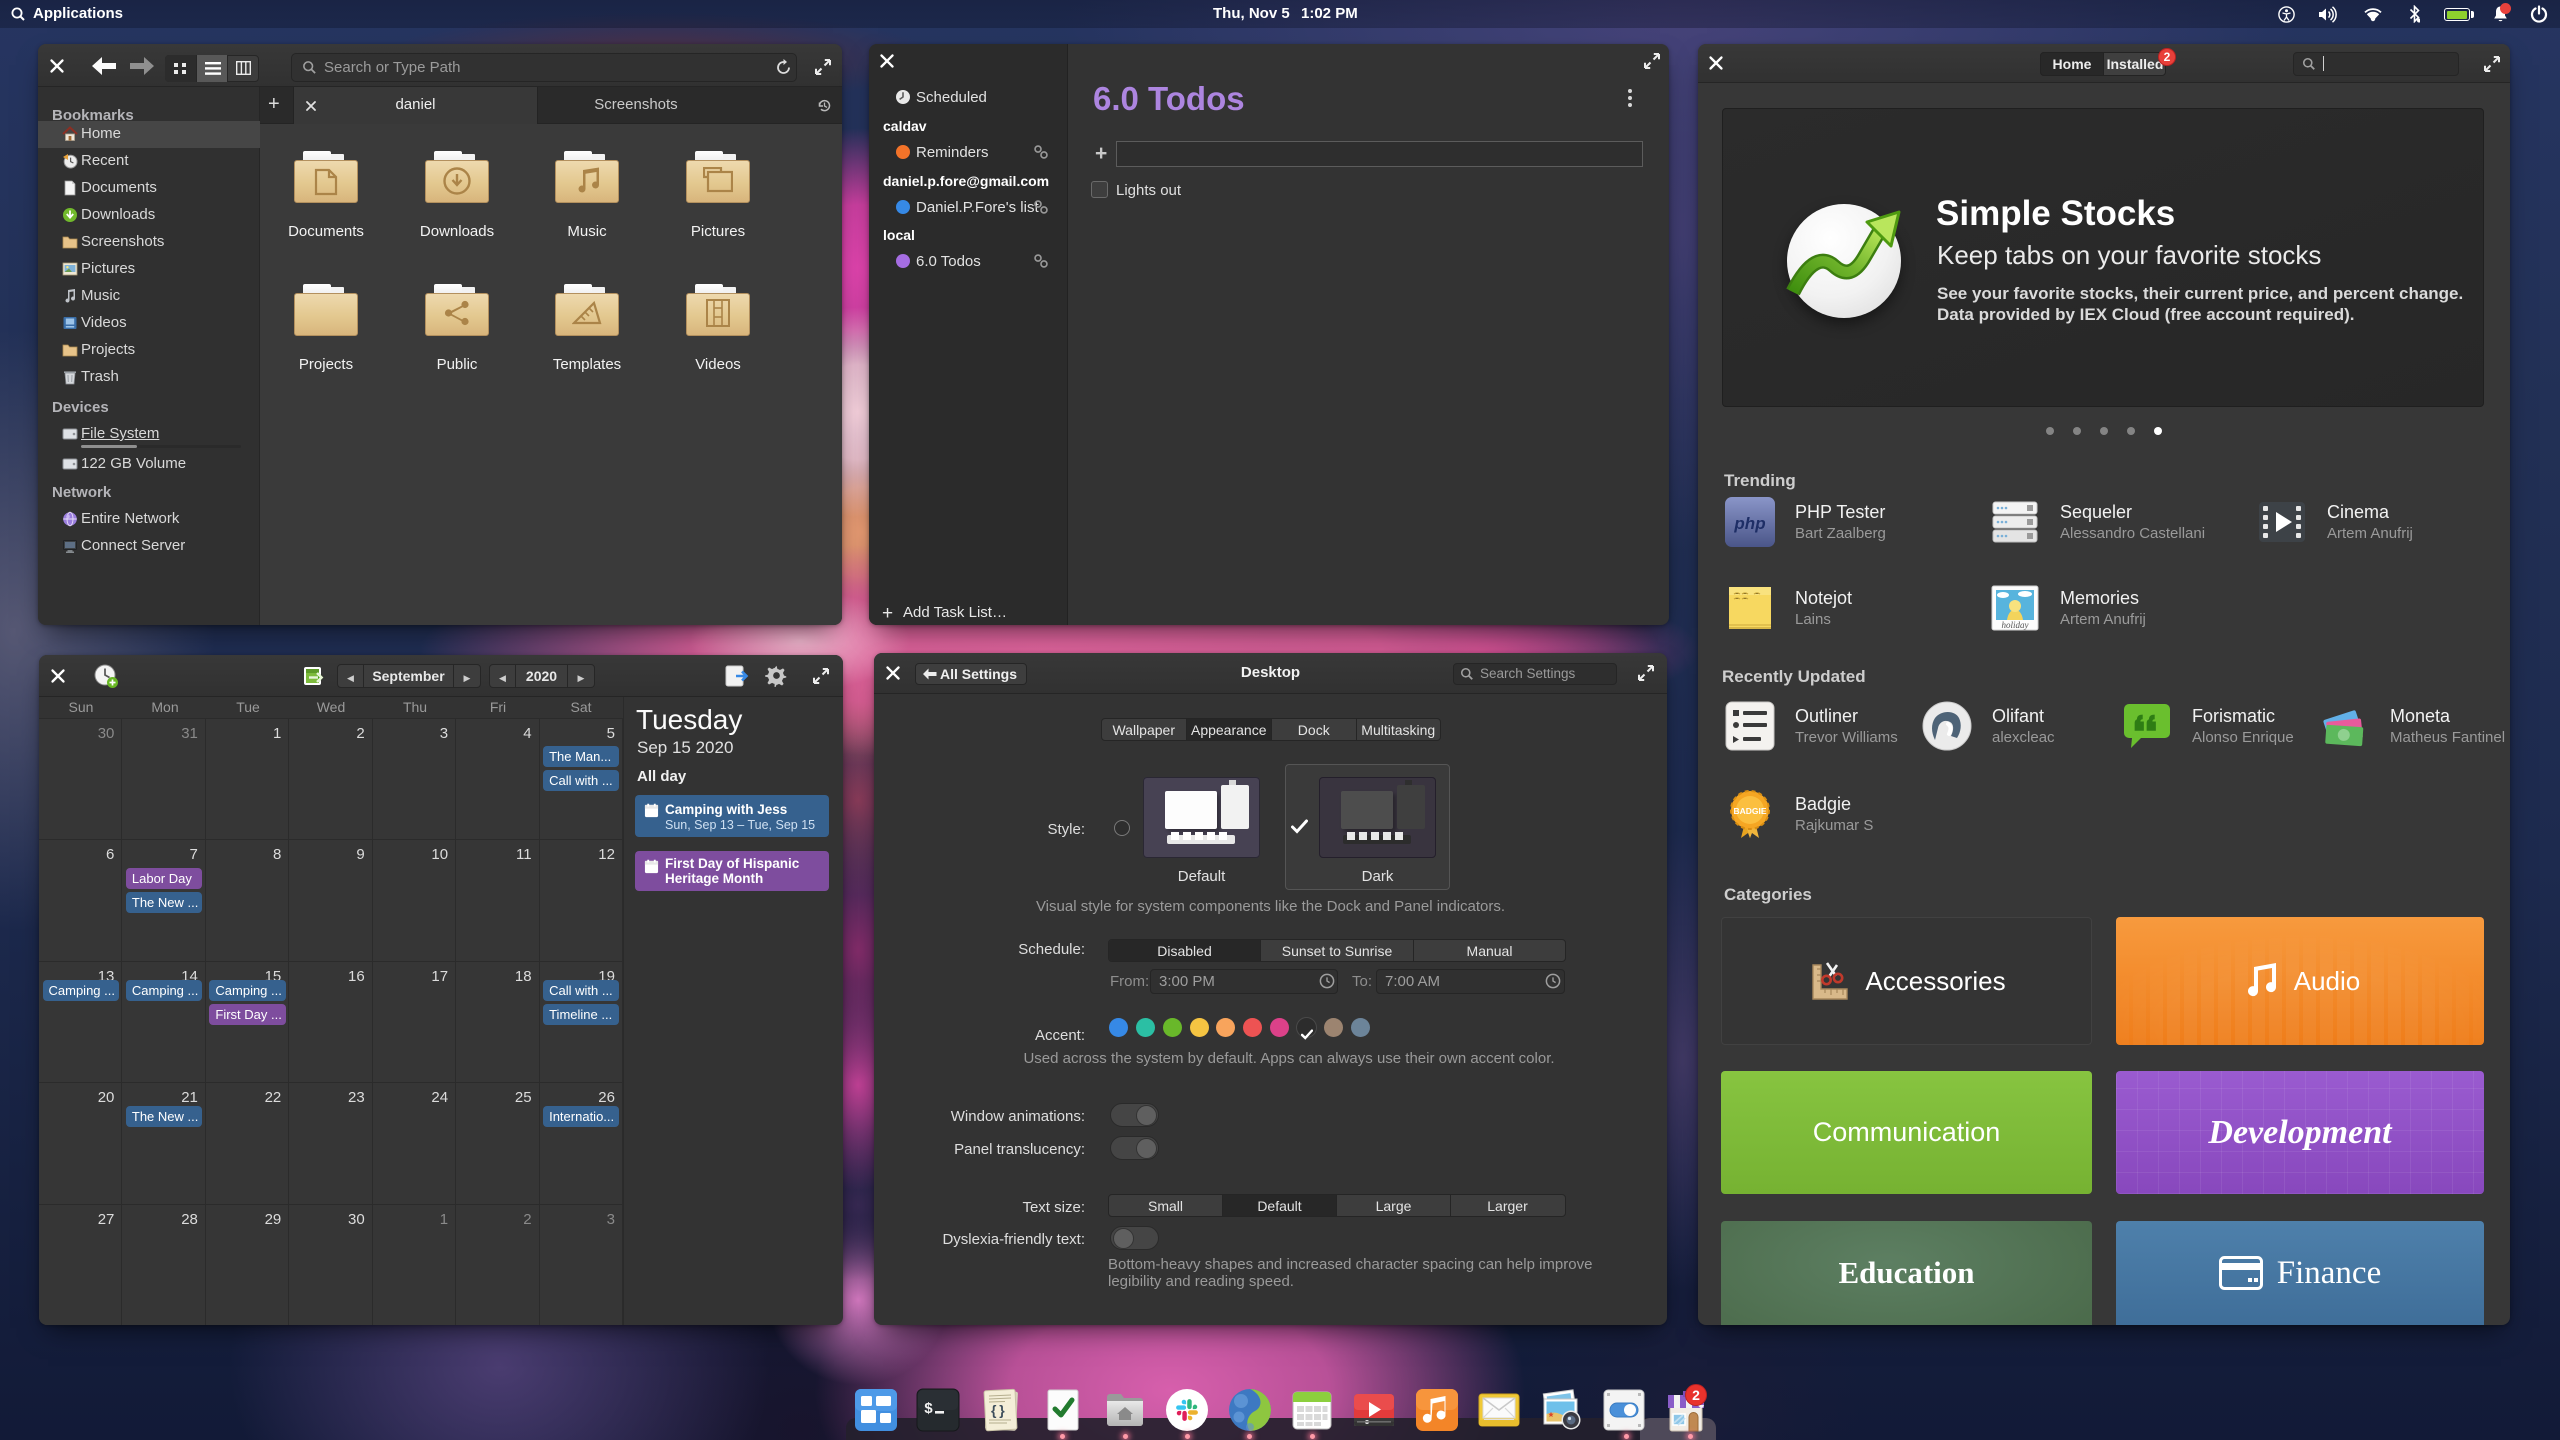 The height and width of the screenshot is (1440, 2560). I want to click on svg-text: holiday, so click(2015, 625).